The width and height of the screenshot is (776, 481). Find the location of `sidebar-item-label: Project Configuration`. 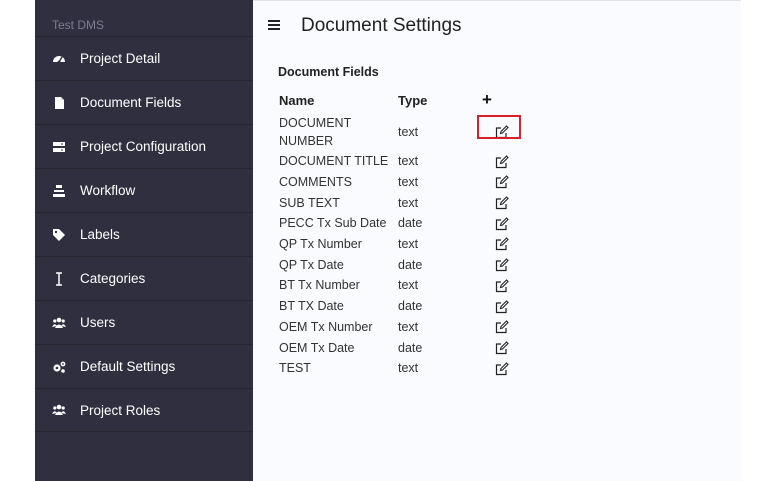

sidebar-item-label: Project Configuration is located at coordinates (143, 146).